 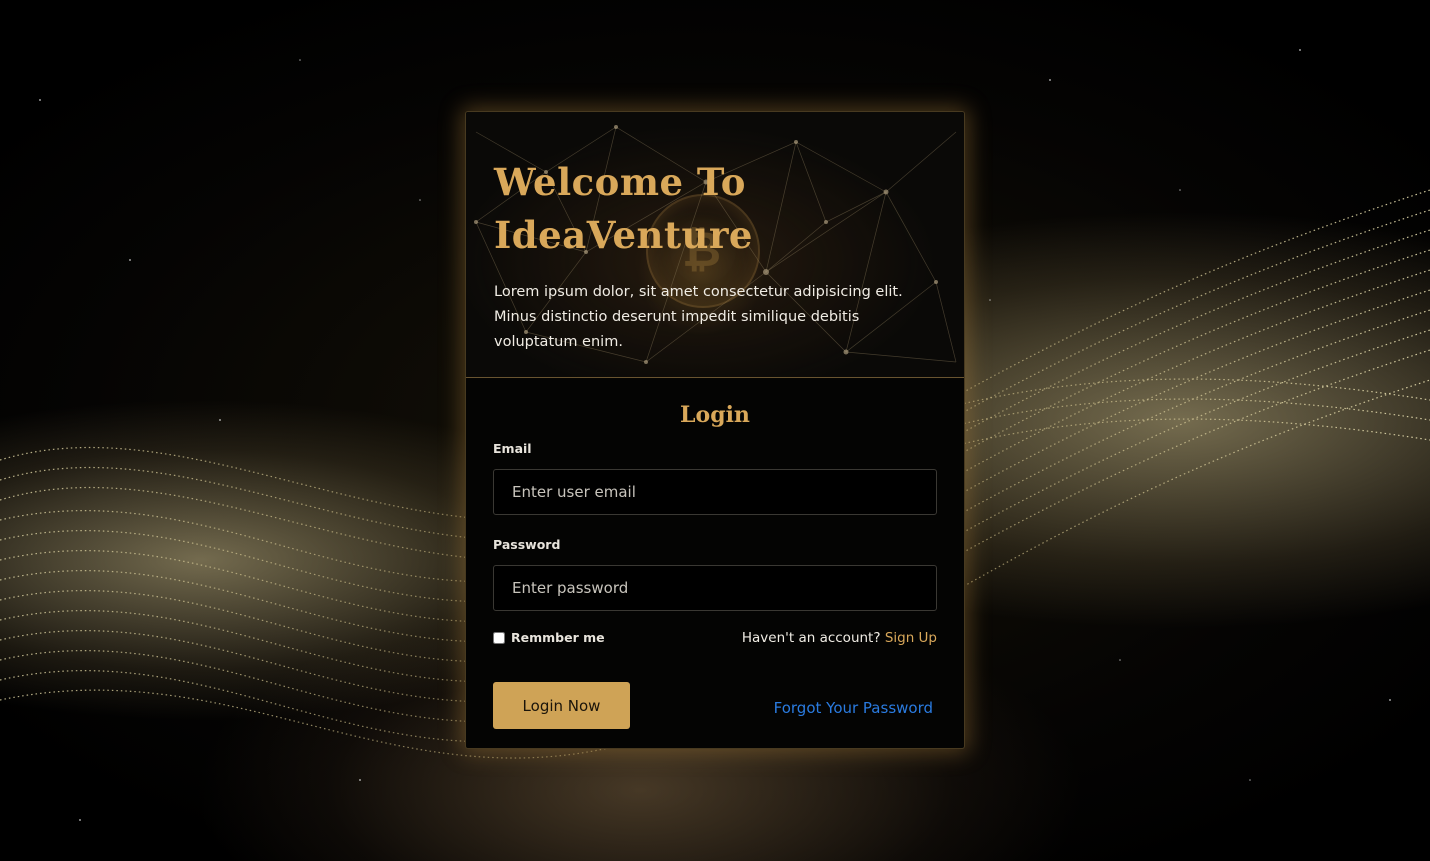 I want to click on signup-link: Sign Up, so click(x=911, y=638).